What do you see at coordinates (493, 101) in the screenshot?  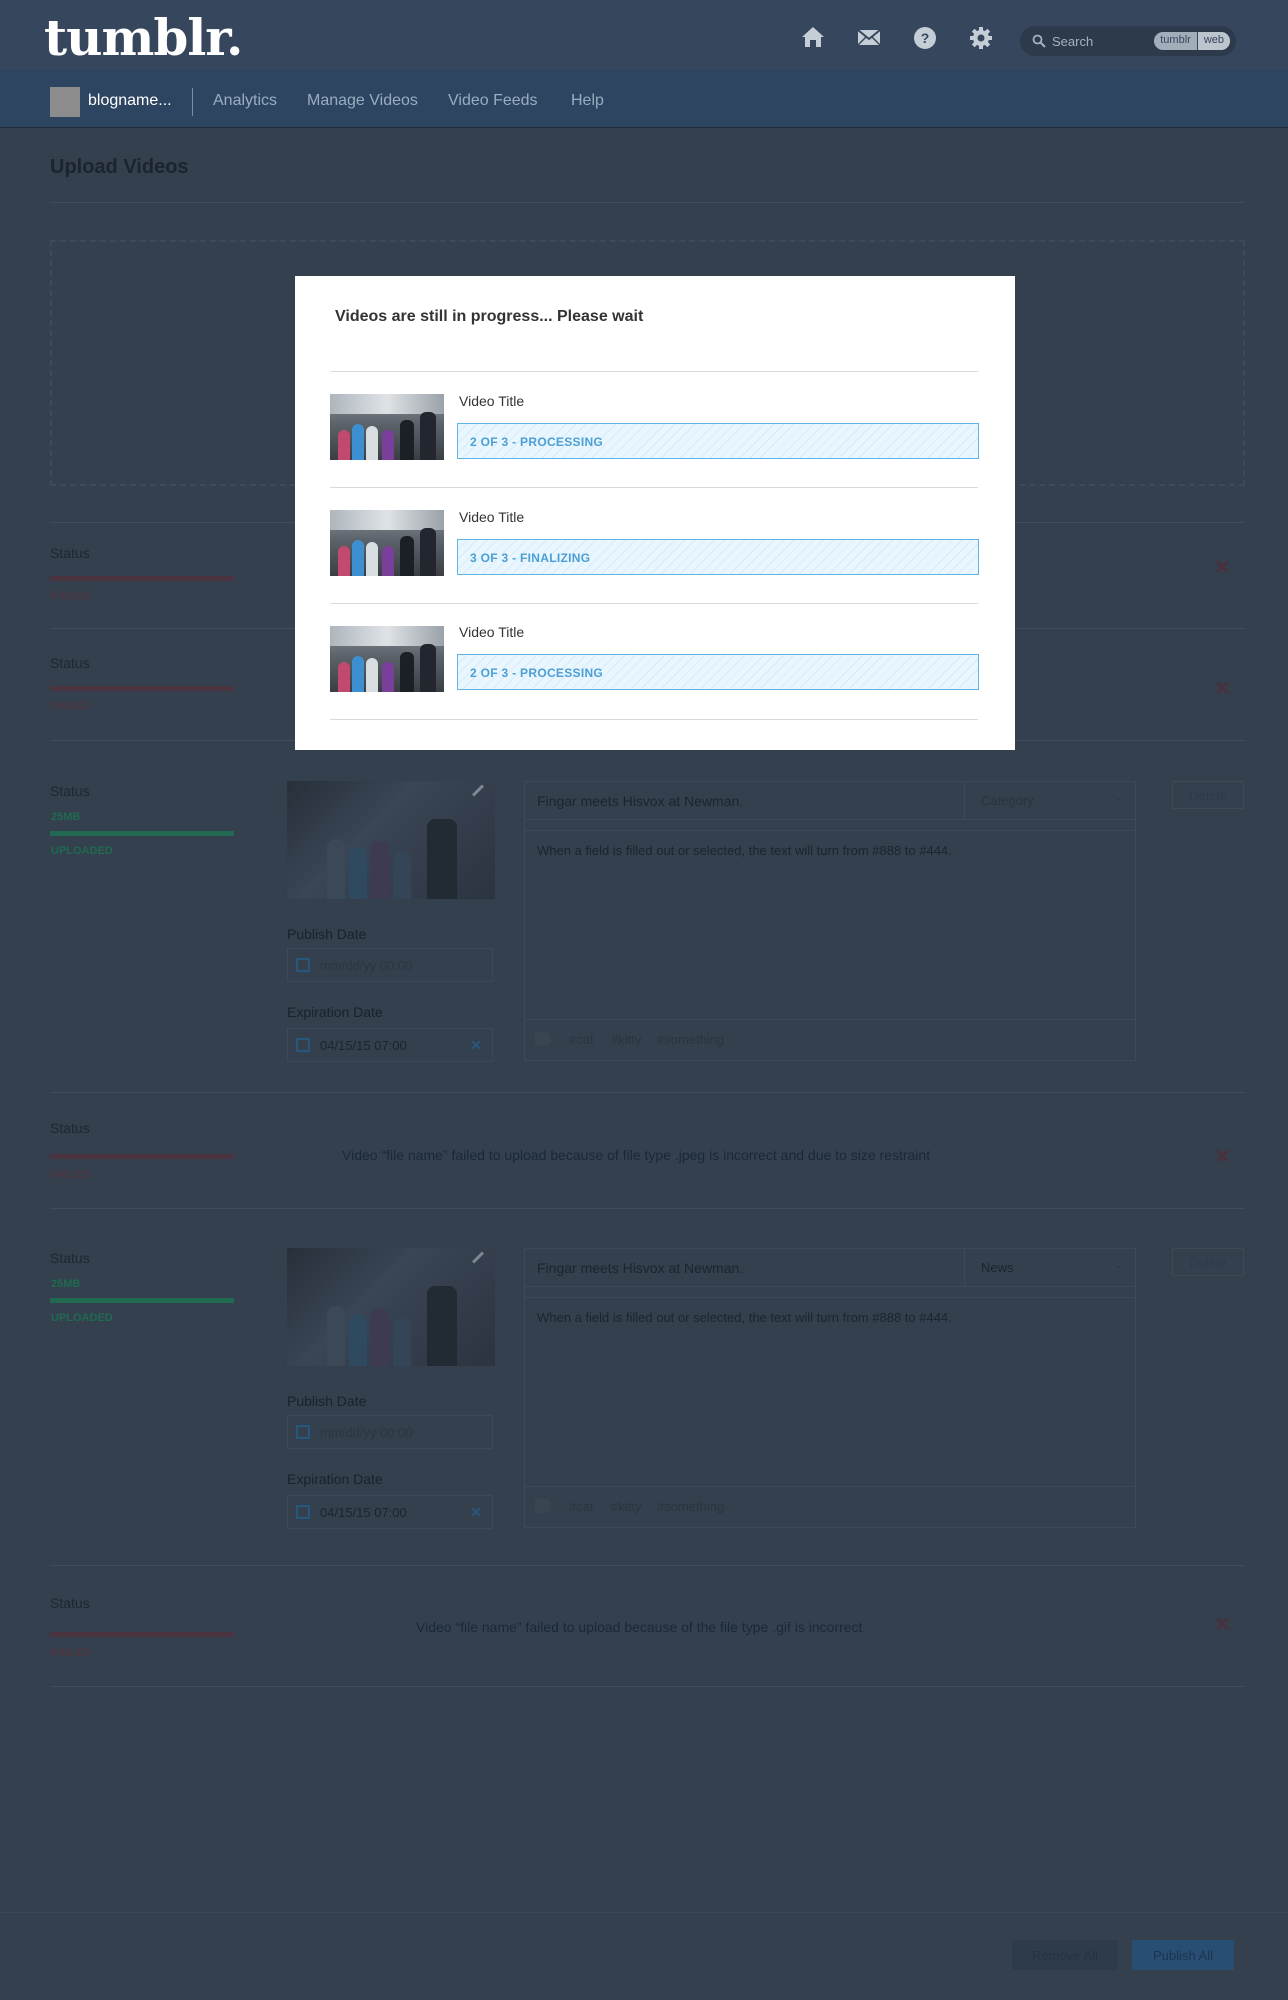 I see `nav-link-video-feeds: Video Feeds` at bounding box center [493, 101].